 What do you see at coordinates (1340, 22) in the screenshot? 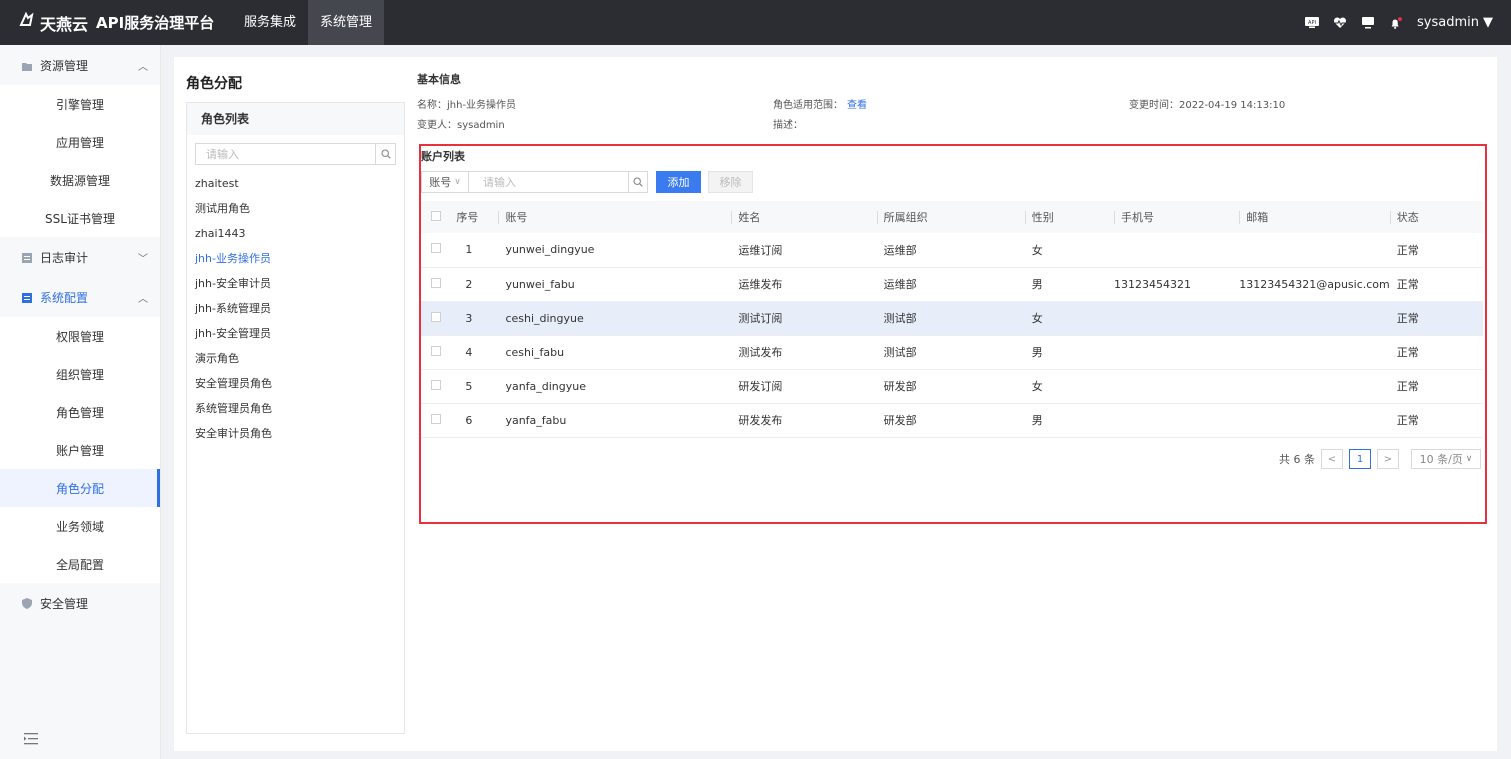
I see `heartbeat-icon` at bounding box center [1340, 22].